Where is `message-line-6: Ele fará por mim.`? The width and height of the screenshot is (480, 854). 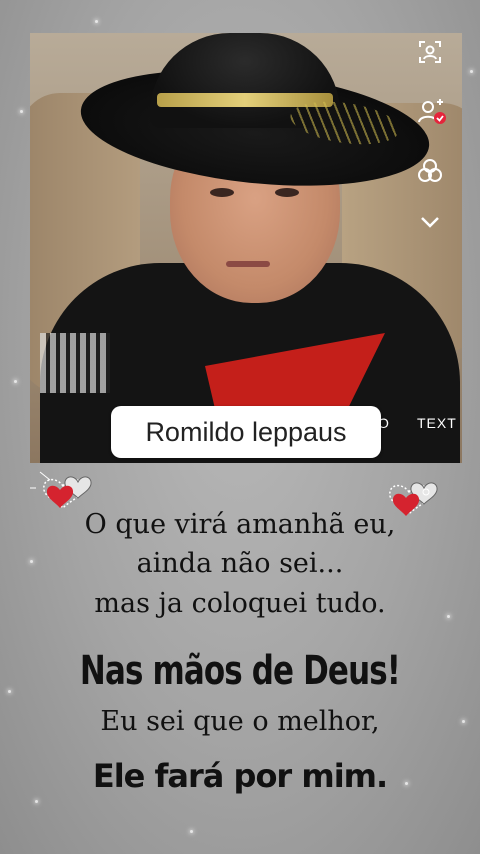
message-line-6: Ele fará por mim. is located at coordinates (240, 776).